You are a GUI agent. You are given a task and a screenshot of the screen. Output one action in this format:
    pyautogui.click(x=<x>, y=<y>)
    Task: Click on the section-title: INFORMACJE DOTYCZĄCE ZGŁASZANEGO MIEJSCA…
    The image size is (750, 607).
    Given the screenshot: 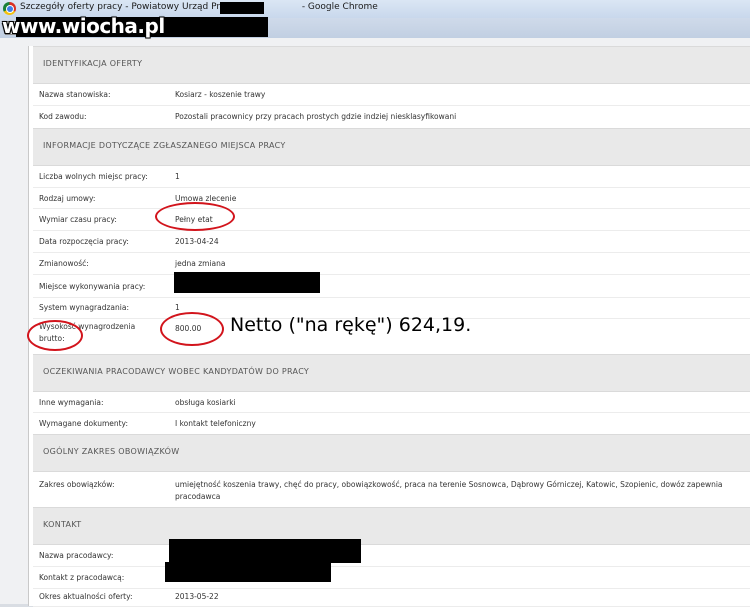 What is the action you would take?
    pyautogui.click(x=164, y=145)
    